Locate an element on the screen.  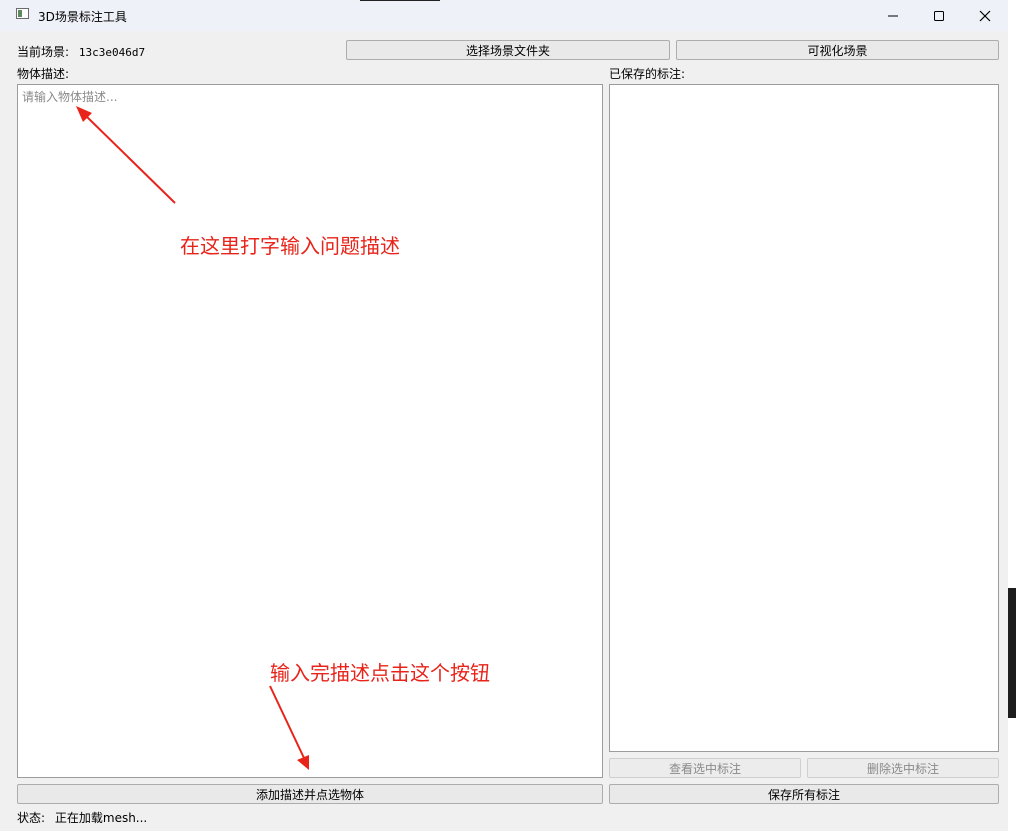
annotation-note-bottom: 输入完描述点击这个按钮 is located at coordinates (380, 673).